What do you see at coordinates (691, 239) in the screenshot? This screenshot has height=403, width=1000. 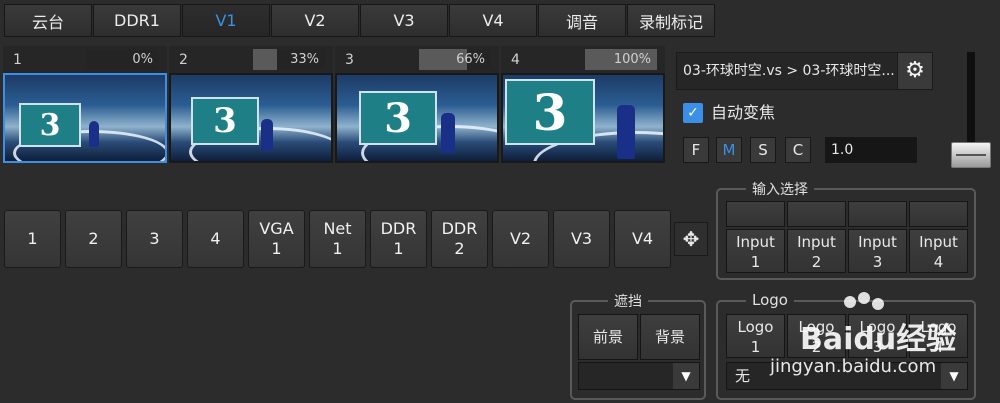 I see `move-icon: ✥` at bounding box center [691, 239].